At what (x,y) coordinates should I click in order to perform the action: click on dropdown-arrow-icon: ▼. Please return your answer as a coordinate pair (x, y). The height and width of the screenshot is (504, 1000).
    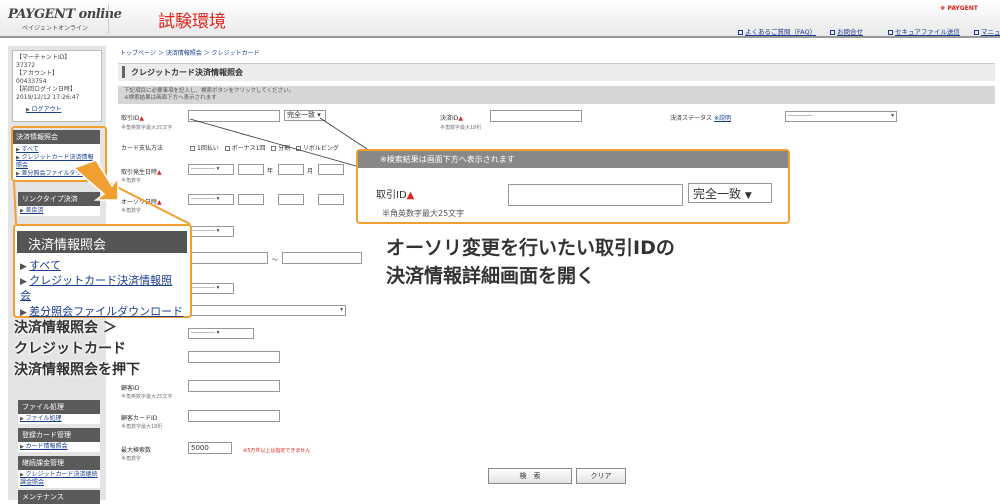
    Looking at the image, I should click on (748, 196).